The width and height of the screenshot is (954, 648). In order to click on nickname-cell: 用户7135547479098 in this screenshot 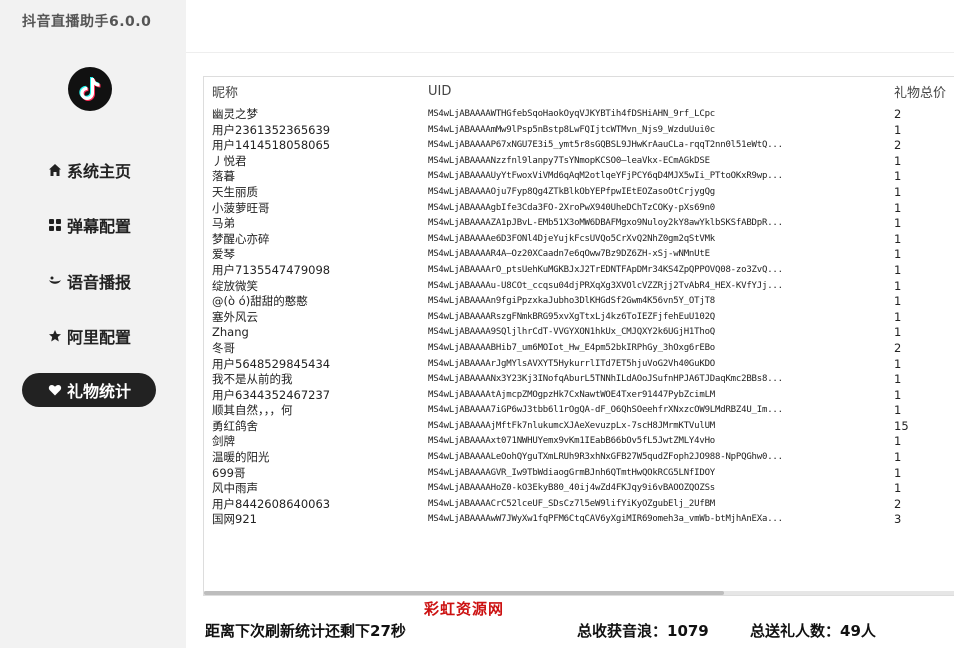, I will do `click(271, 269)`.